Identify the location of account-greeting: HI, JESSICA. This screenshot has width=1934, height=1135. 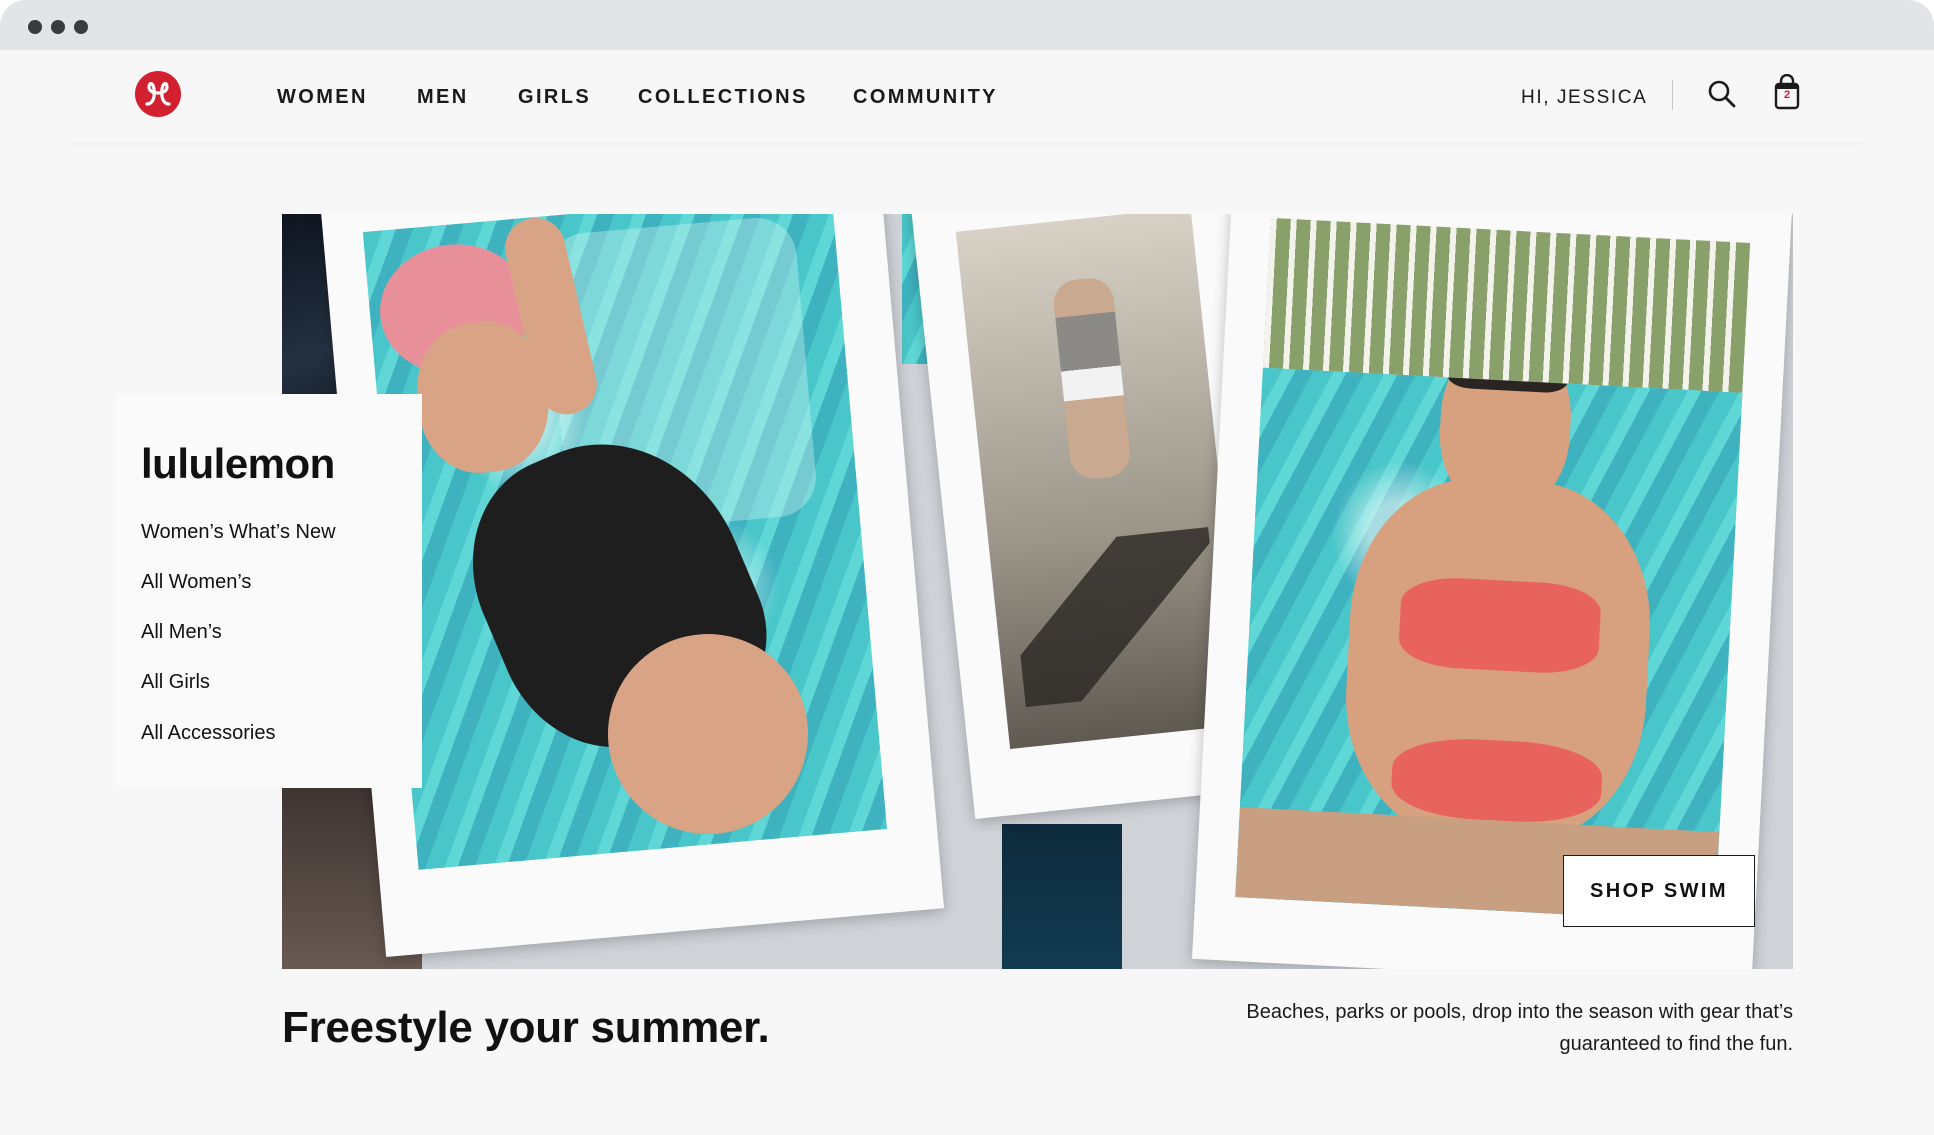
(1584, 98).